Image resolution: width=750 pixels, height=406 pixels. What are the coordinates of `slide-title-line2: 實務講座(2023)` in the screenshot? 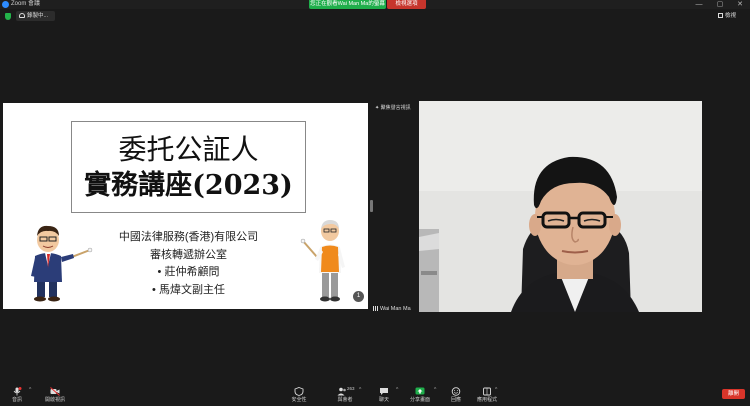 It's located at (188, 185).